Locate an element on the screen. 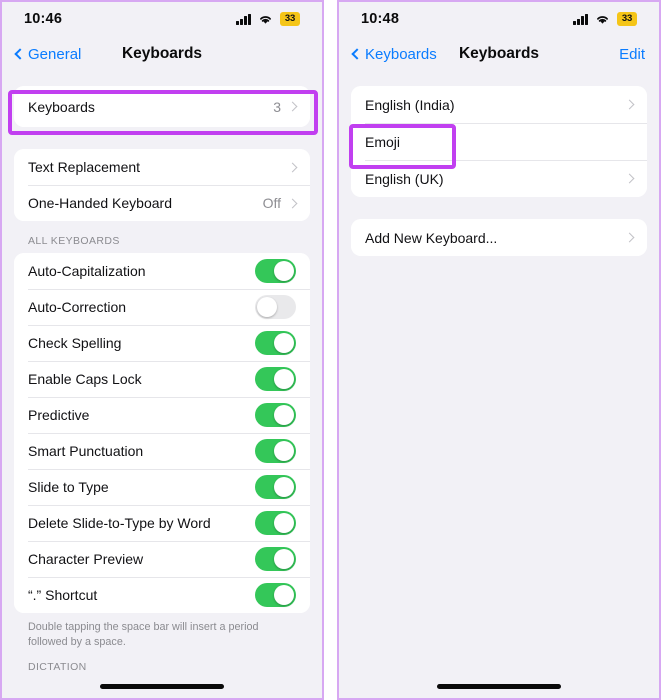  row-one-handed-keyboard: One-Handed Keyboard Off is located at coordinates (162, 203).